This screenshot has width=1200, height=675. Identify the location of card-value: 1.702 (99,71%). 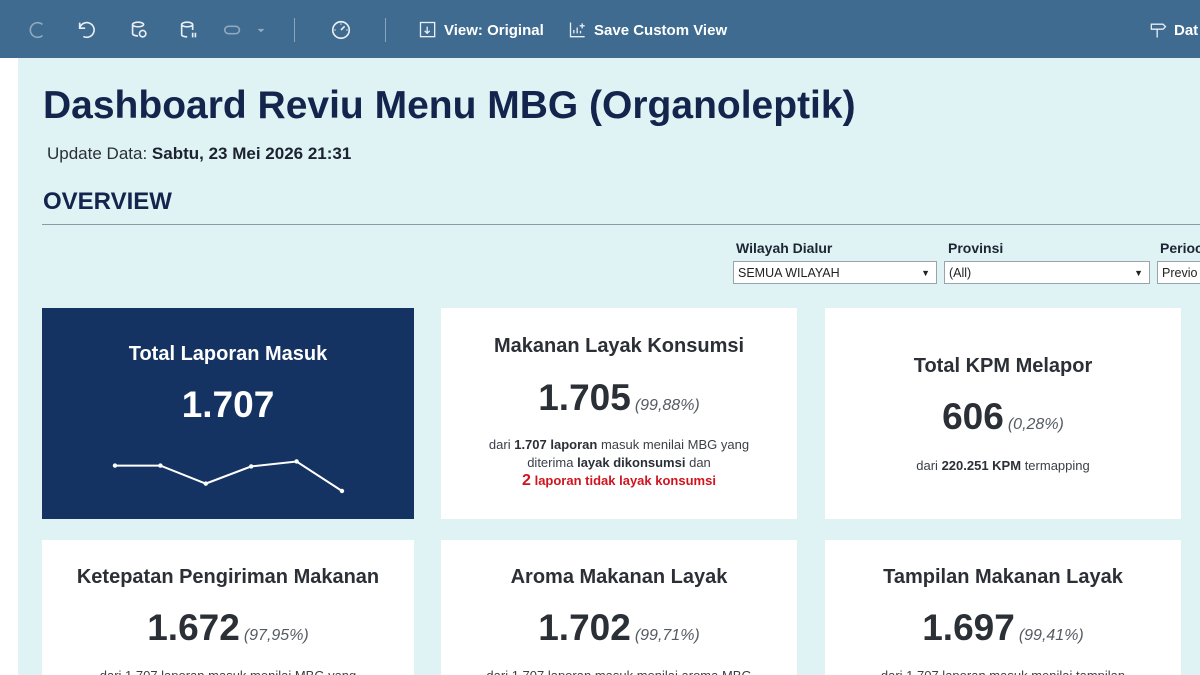
(619, 628).